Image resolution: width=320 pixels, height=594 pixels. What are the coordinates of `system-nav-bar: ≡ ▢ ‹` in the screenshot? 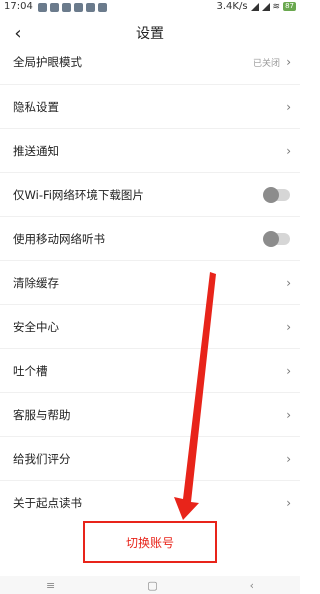 It's located at (150, 585).